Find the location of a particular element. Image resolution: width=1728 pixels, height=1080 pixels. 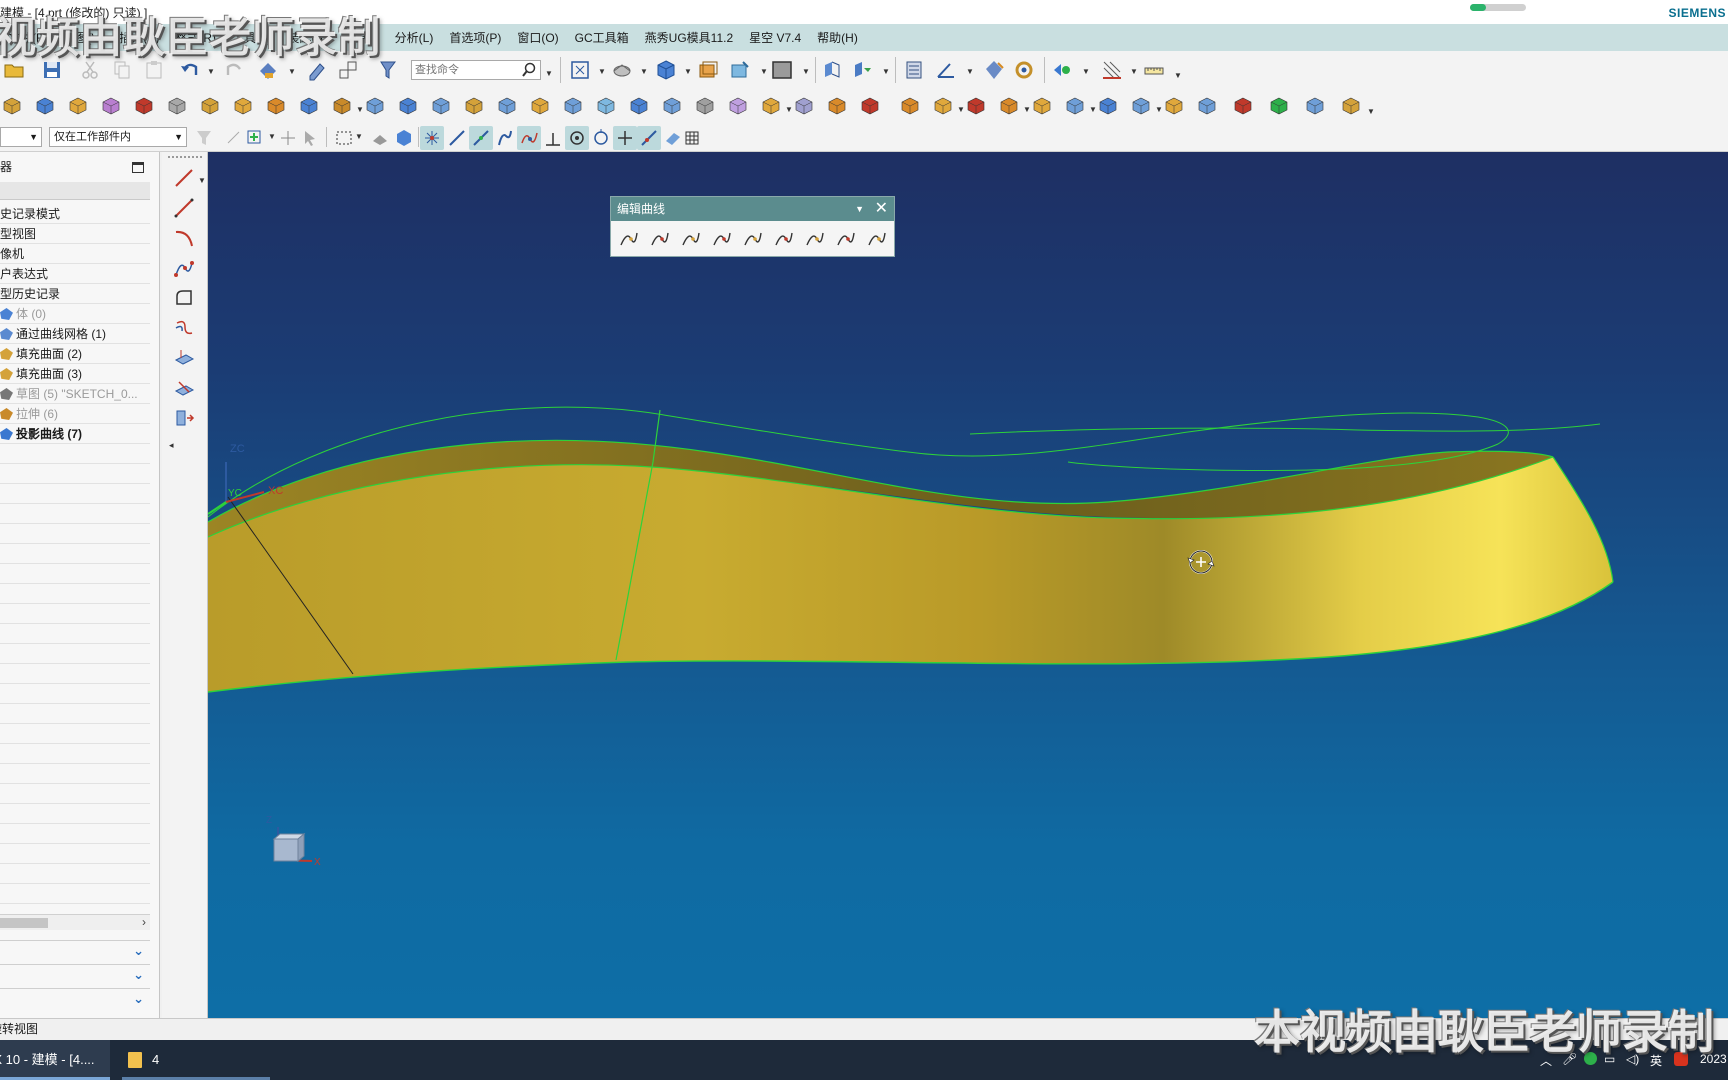

chamfer-icon is located at coordinates (672, 106).